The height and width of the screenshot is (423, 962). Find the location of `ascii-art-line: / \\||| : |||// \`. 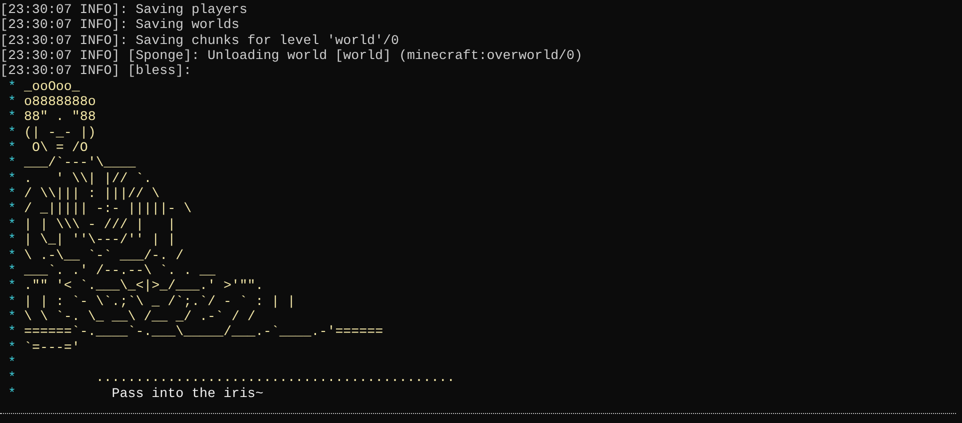

ascii-art-line: / \\||| : |||// \ is located at coordinates (92, 194).